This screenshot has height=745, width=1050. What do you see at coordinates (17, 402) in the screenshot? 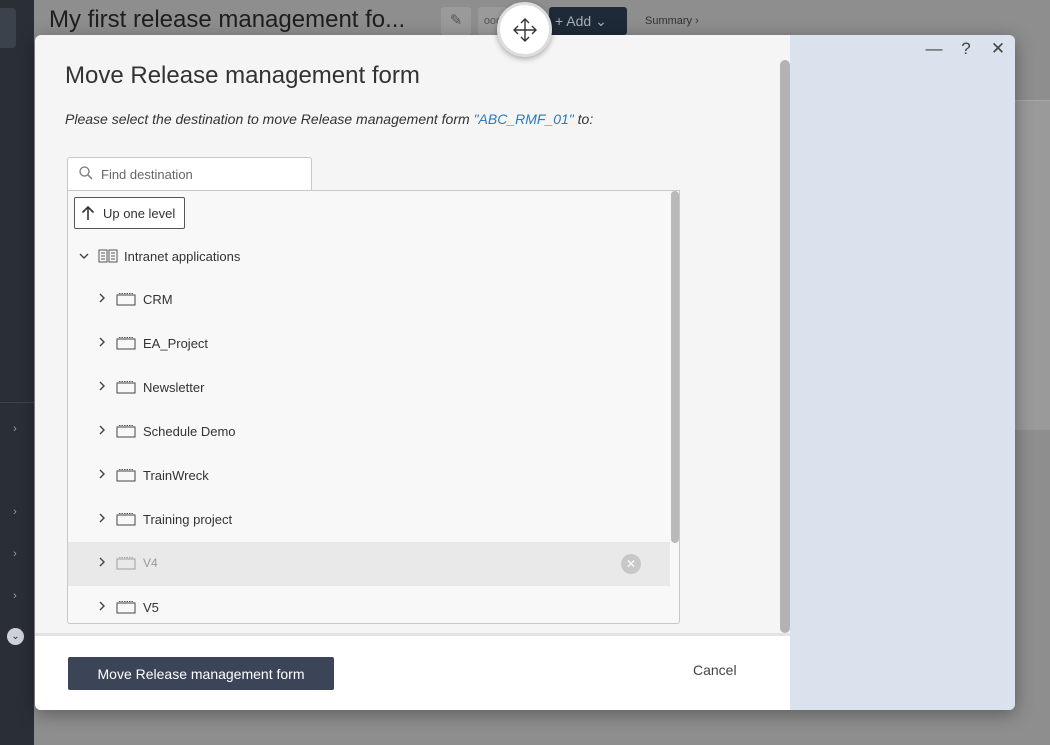
I see `sidebar-divider` at bounding box center [17, 402].